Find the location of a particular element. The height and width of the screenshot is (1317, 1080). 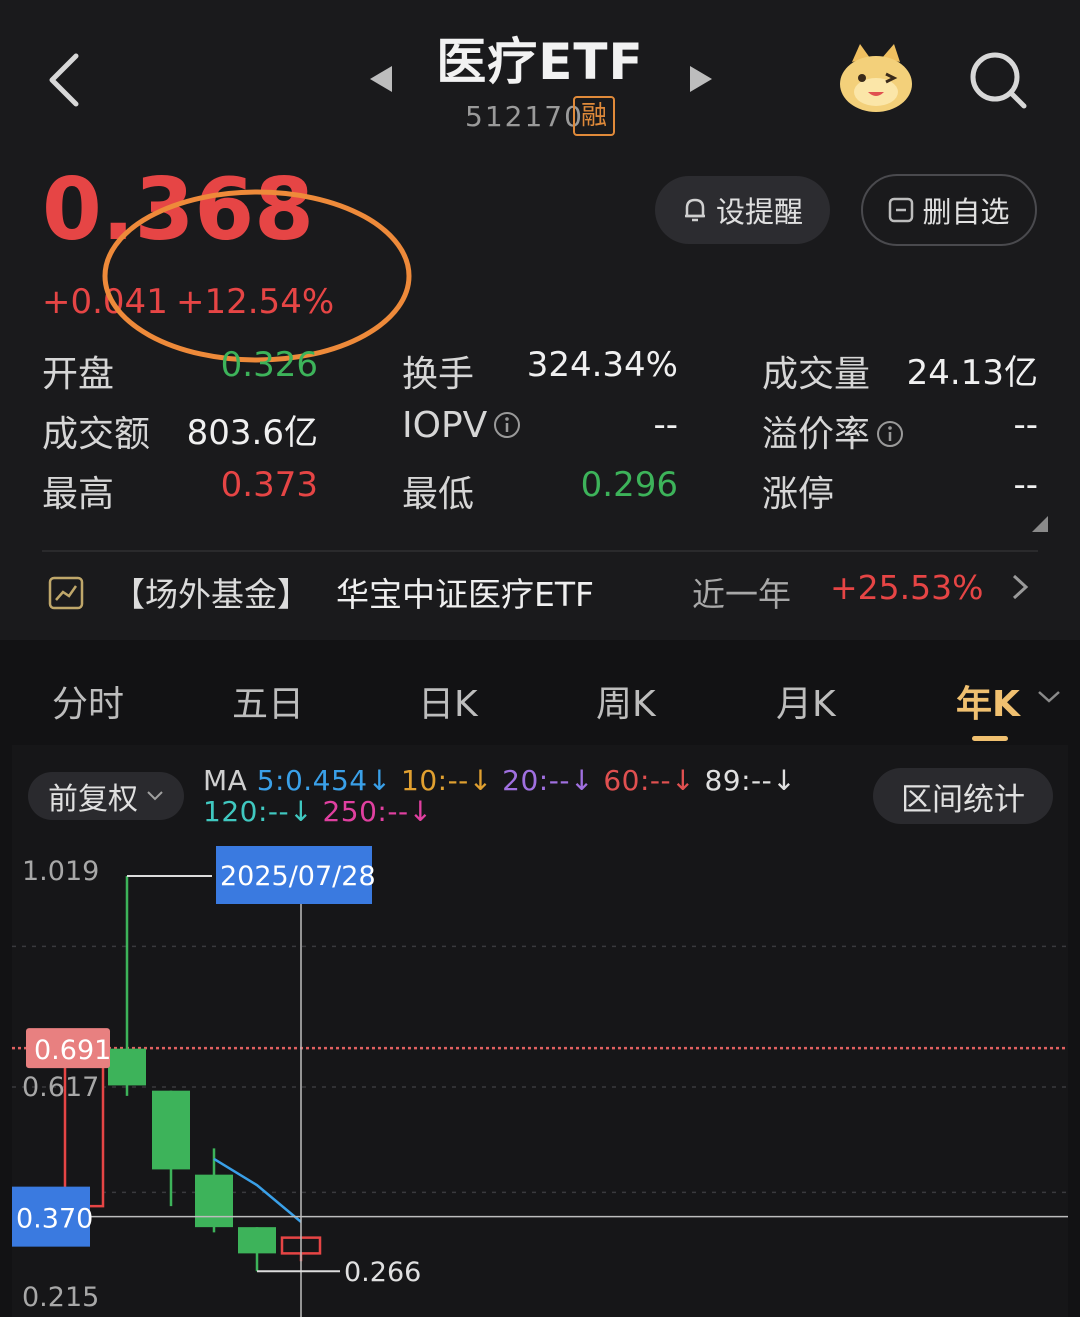

stat-label-open: 开盘 is located at coordinates (78, 374).